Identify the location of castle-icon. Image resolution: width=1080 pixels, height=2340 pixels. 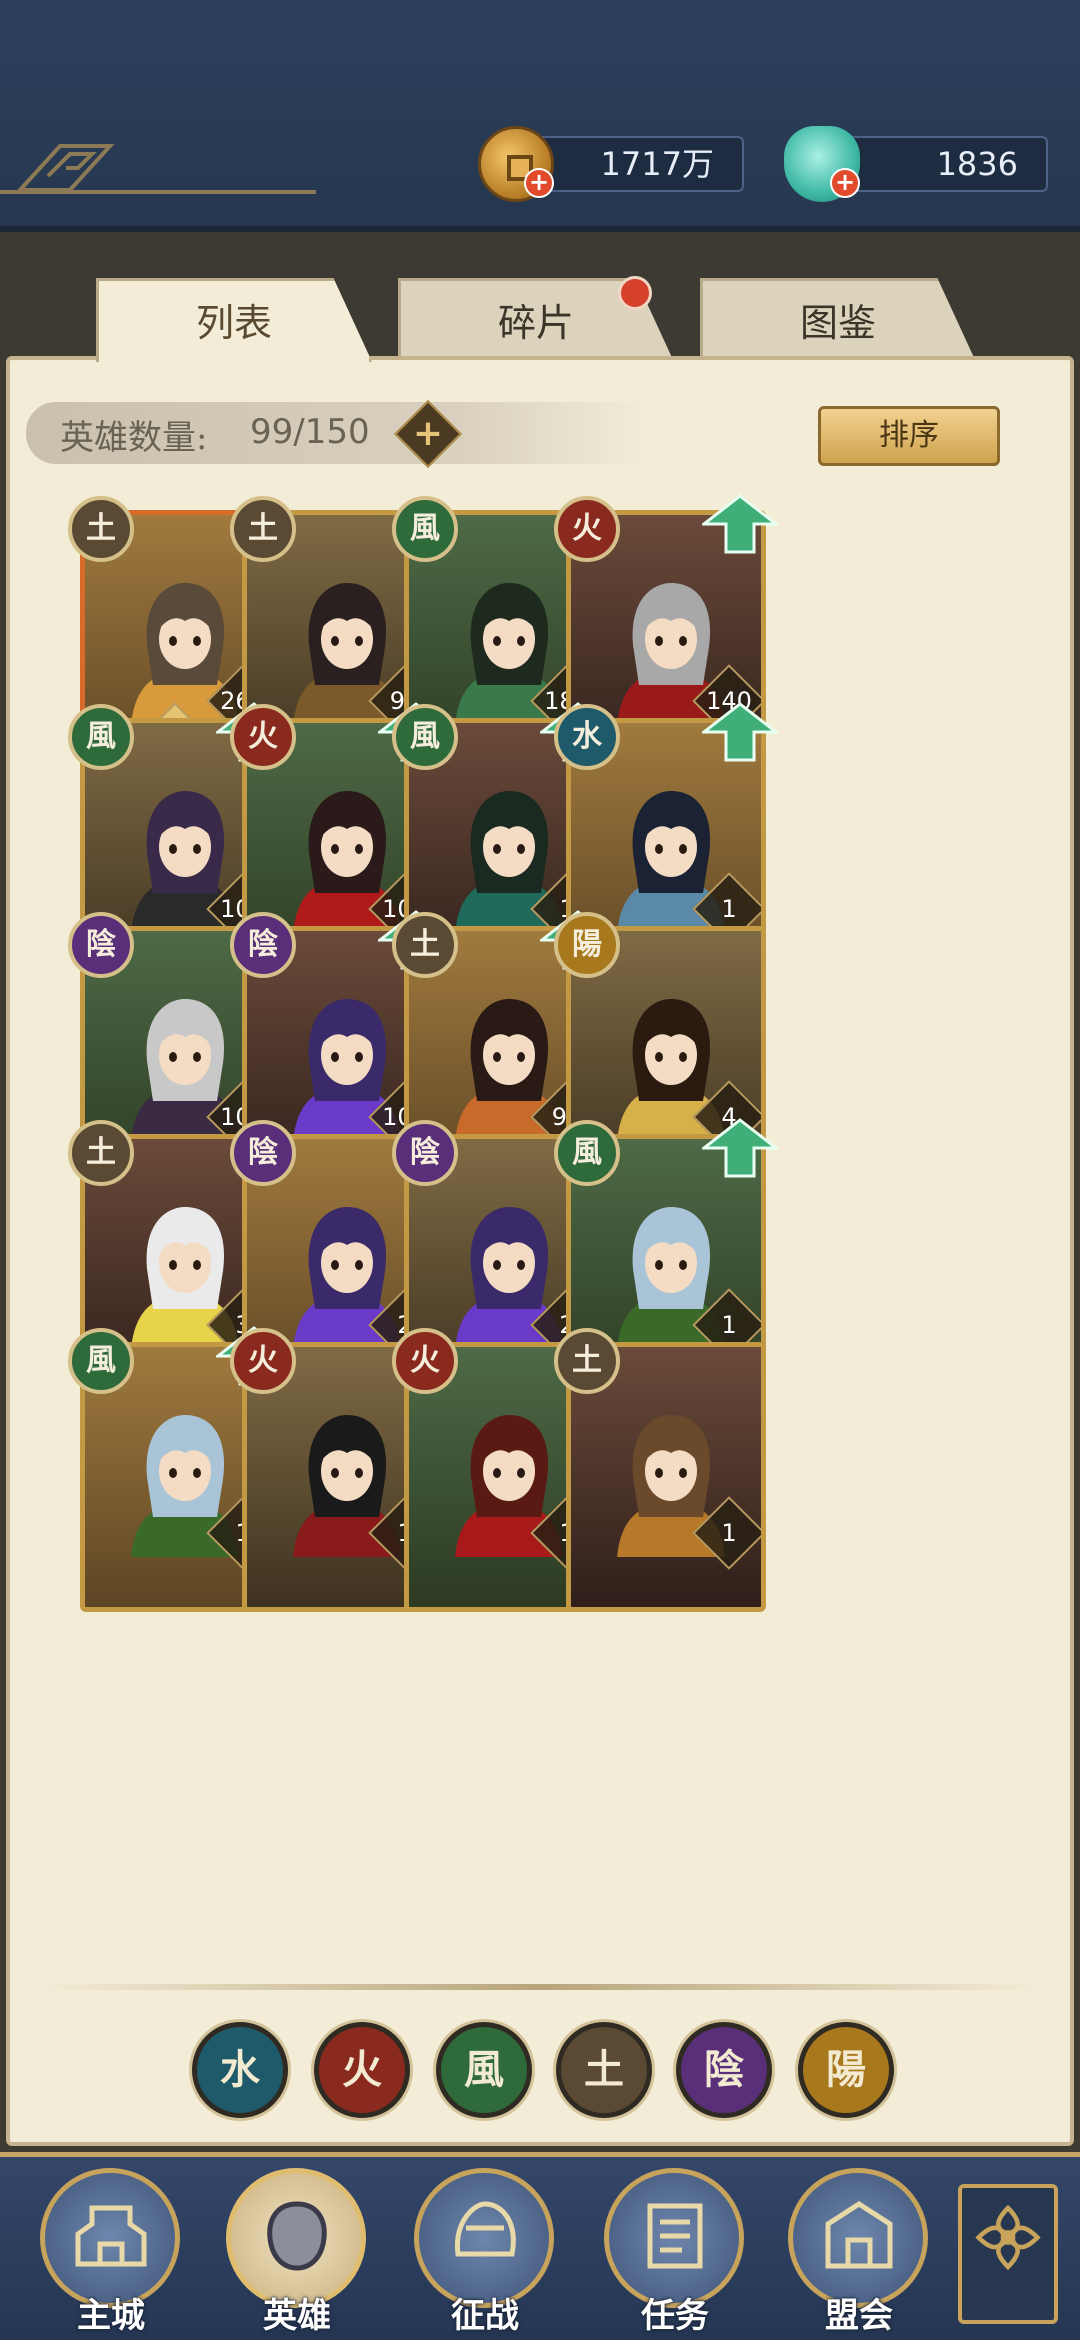
(111, 2236).